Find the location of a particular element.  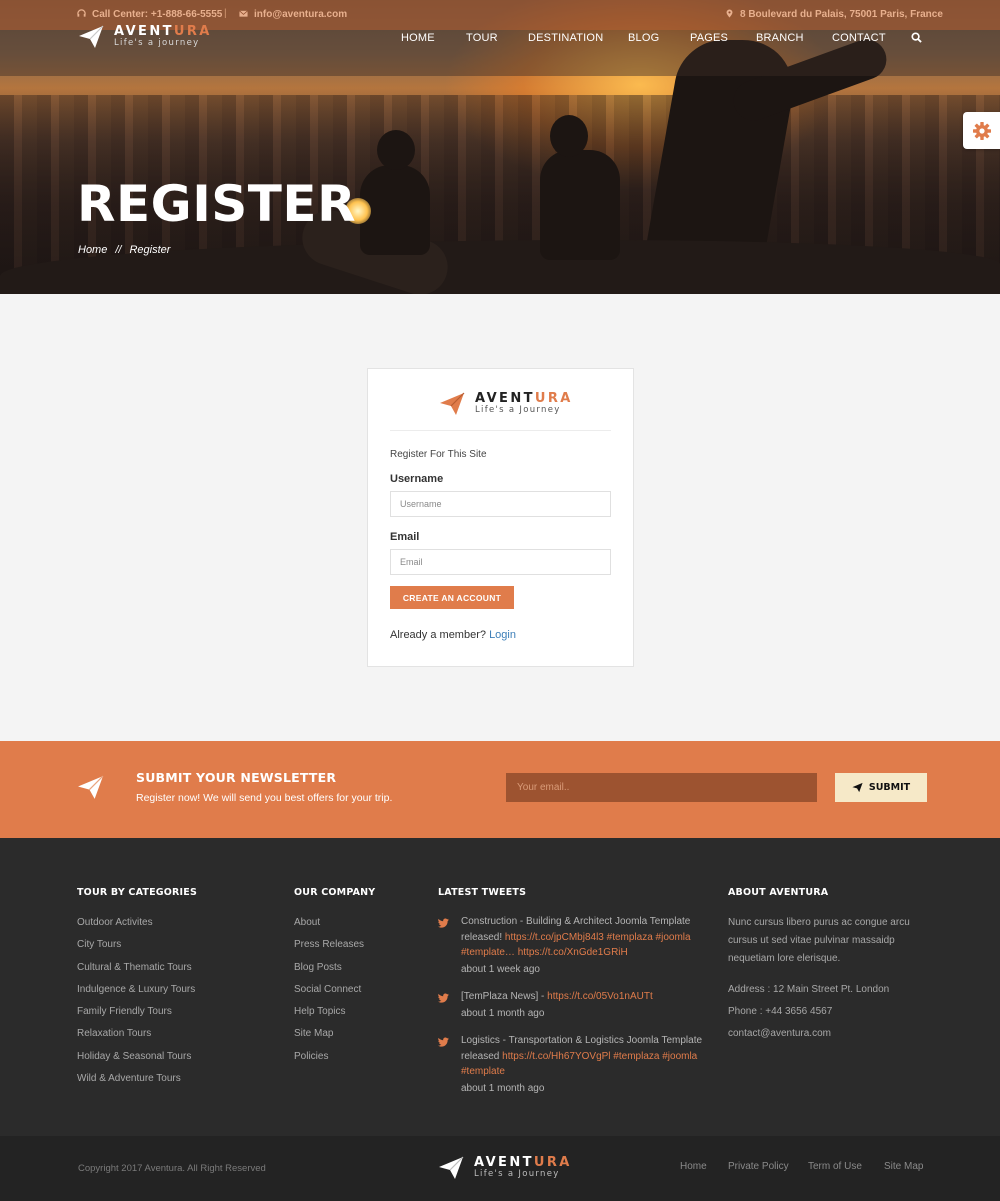

footer-link: Indulgence & Luxury Tours is located at coordinates (136, 995).